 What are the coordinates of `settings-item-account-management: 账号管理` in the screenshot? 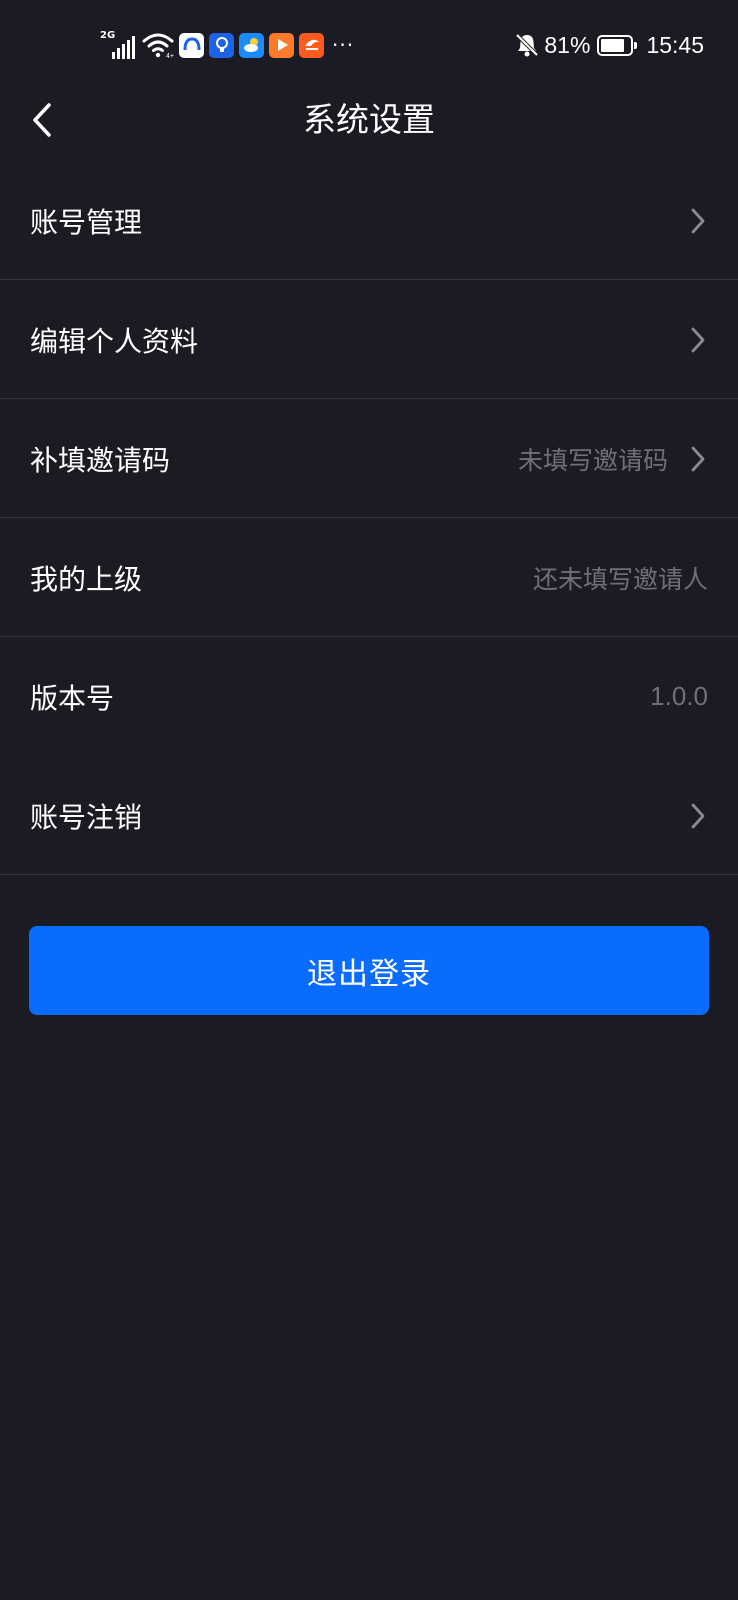 It's located at (369, 220).